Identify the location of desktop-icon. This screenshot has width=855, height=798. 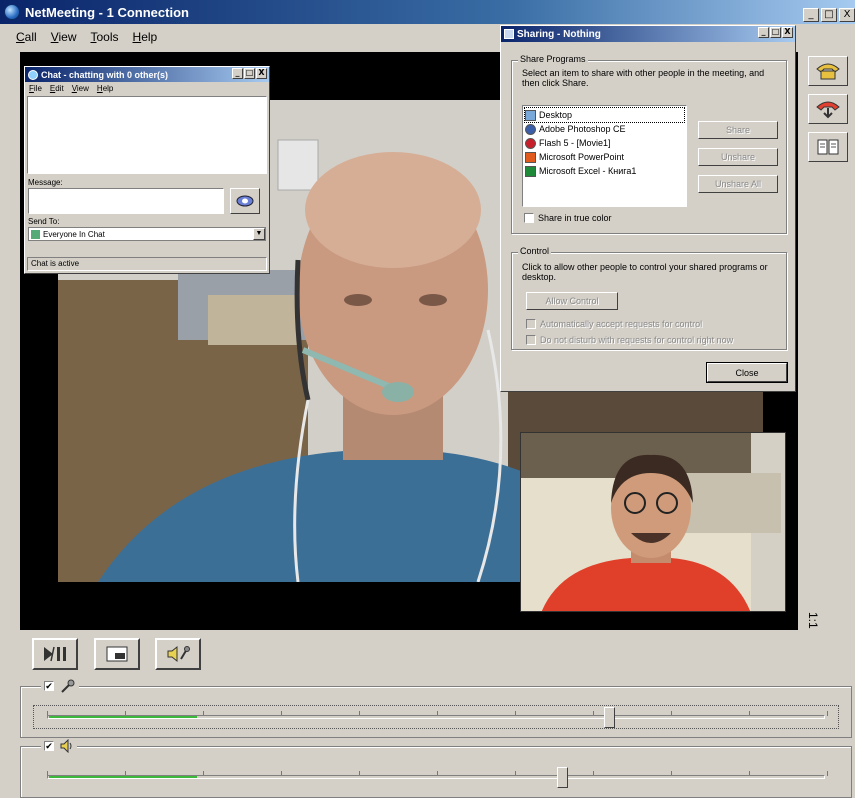
(530, 115).